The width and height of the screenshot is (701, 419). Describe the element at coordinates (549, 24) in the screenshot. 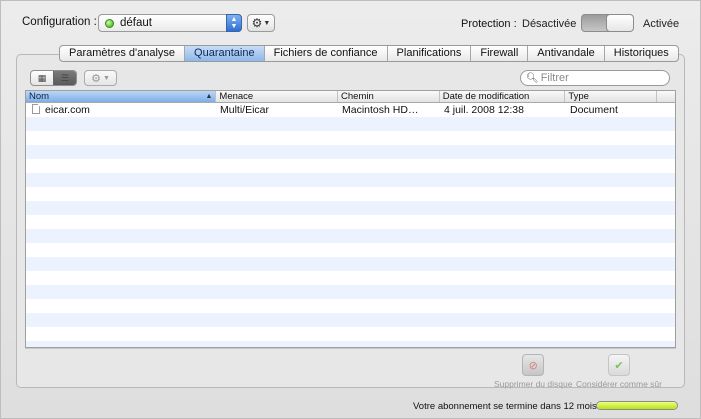

I see `protection-off-label: Désactivée` at that location.